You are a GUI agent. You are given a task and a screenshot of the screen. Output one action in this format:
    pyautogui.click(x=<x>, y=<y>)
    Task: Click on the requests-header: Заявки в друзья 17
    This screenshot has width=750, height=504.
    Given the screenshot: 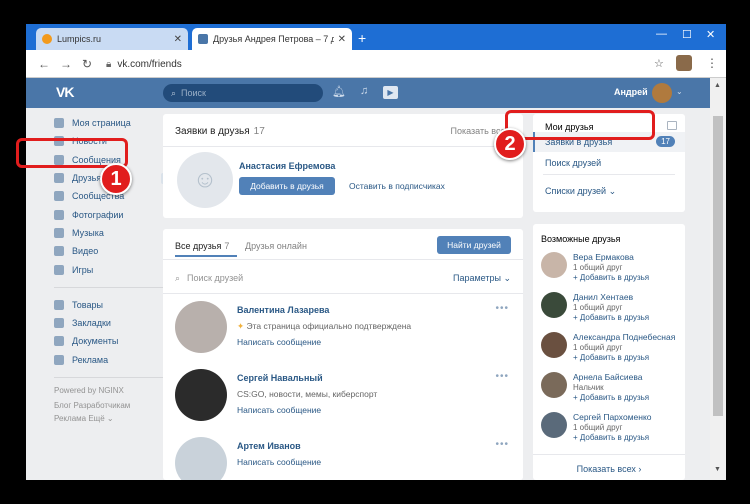 What is the action you would take?
    pyautogui.click(x=220, y=131)
    